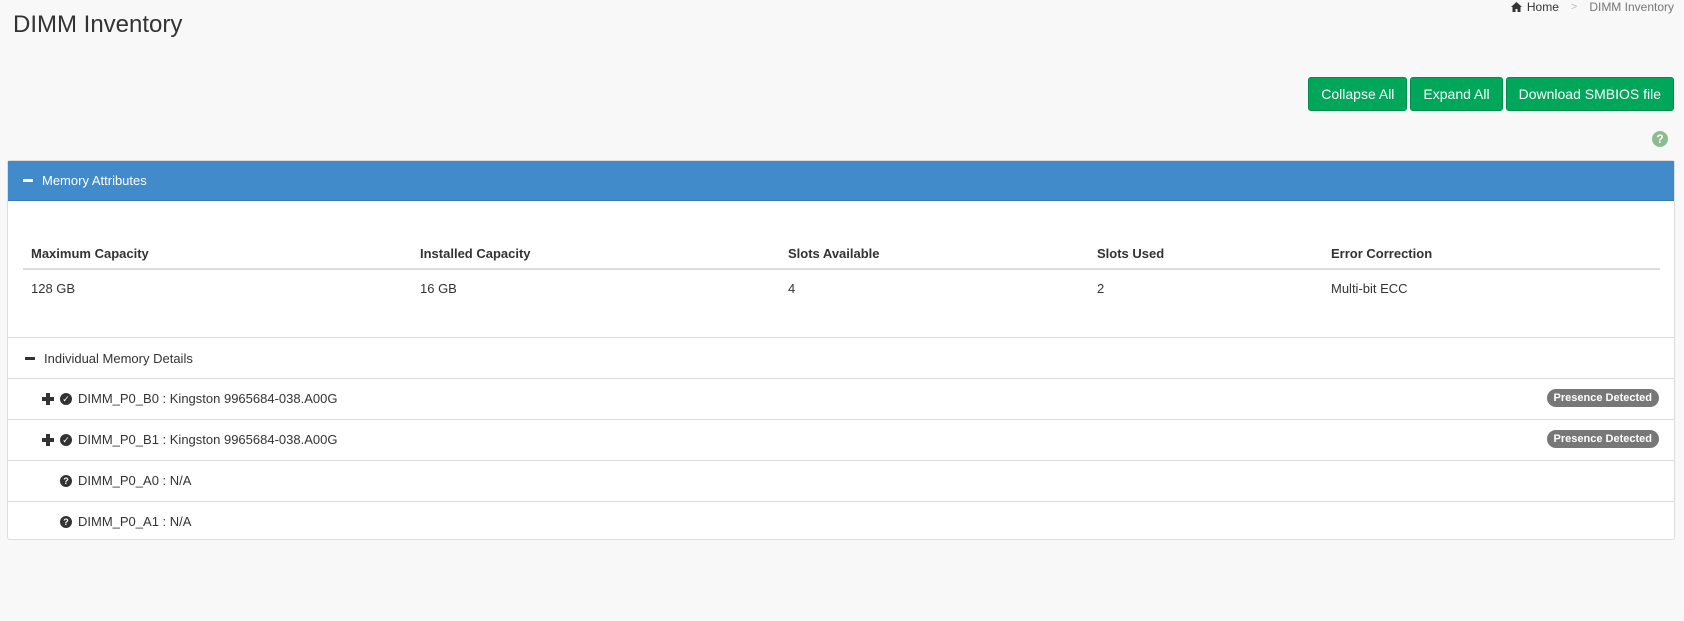  I want to click on help-icon: ?, so click(1660, 139).